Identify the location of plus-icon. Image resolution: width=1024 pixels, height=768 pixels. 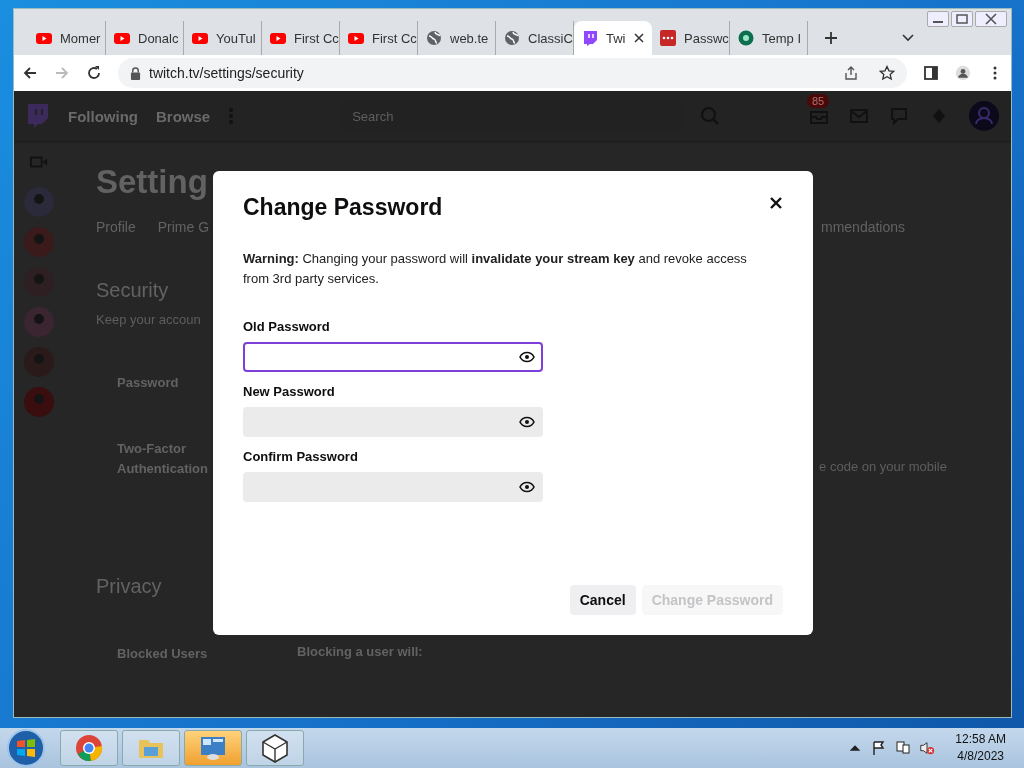
(831, 38).